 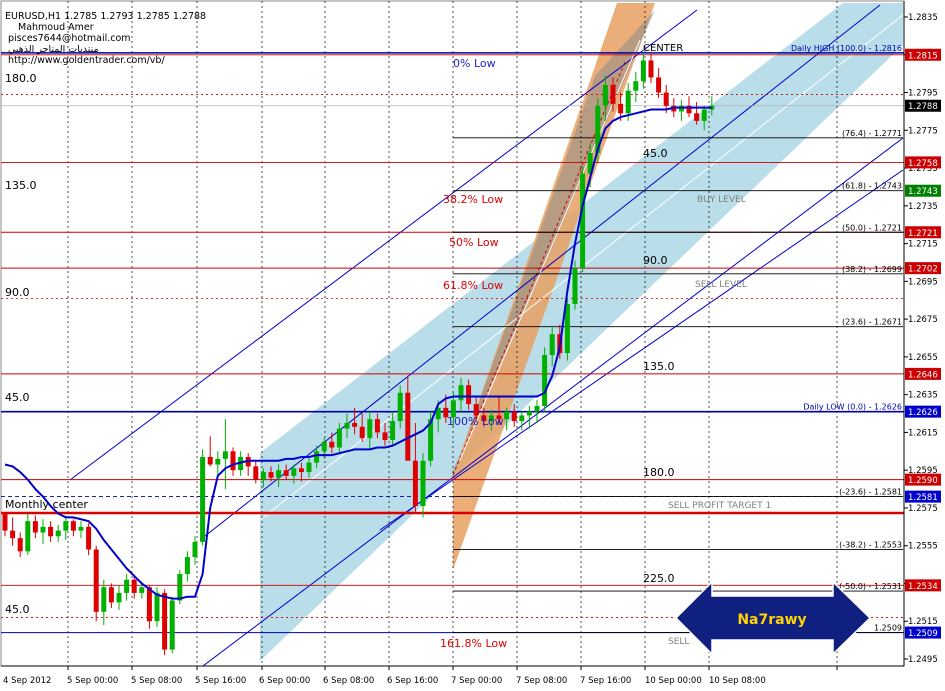 I want to click on y-tick-label: 1.2635, so click(x=923, y=396).